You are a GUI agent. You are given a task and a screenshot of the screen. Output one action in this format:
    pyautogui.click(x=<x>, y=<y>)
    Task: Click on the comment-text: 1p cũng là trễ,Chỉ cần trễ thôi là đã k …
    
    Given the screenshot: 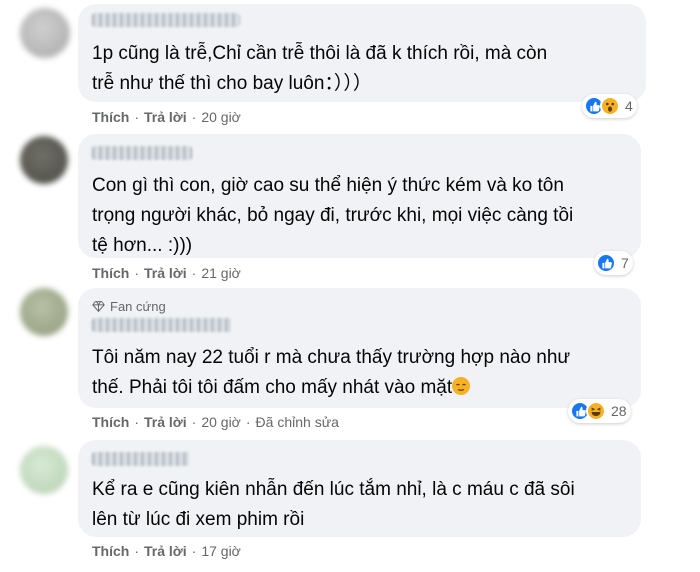 What is the action you would take?
    pyautogui.click(x=319, y=69)
    